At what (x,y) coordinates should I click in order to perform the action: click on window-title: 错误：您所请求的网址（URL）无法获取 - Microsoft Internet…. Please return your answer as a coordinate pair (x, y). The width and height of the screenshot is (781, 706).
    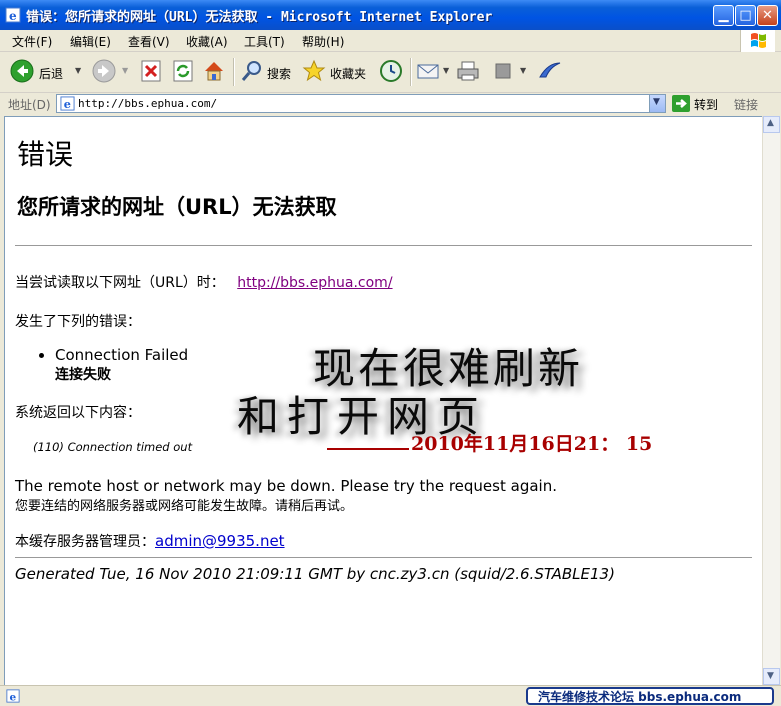
    Looking at the image, I should click on (259, 17).